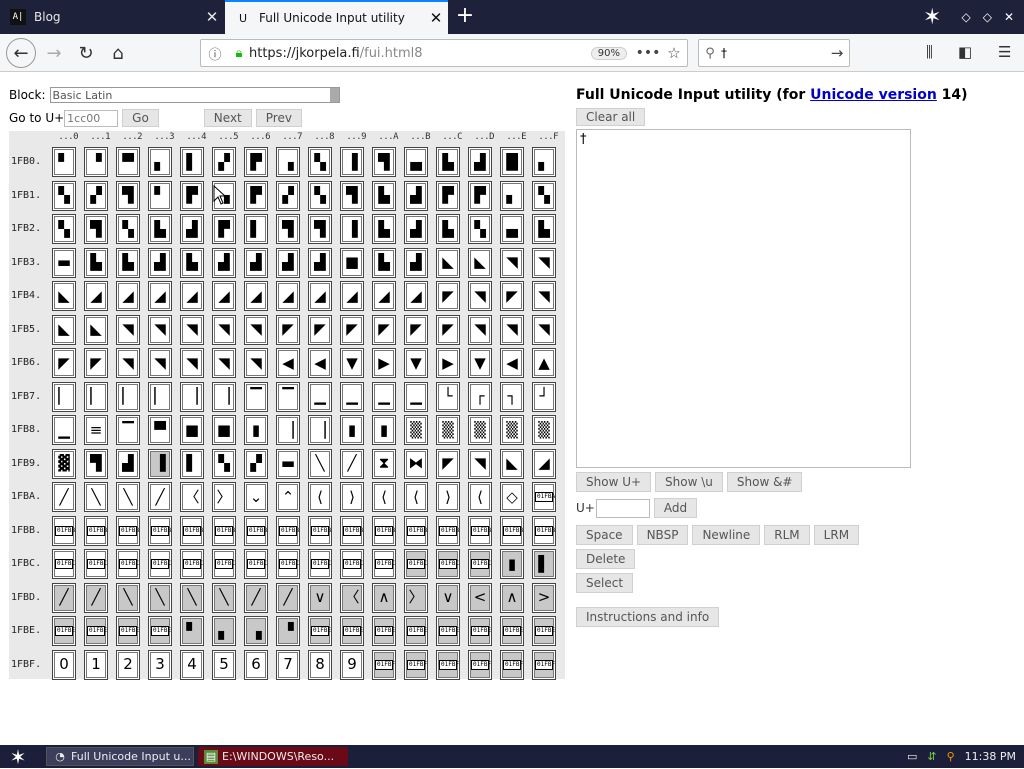 The width and height of the screenshot is (1024, 769). What do you see at coordinates (160, 631) in the screenshot?
I see `char-cell: 01FBE3` at bounding box center [160, 631].